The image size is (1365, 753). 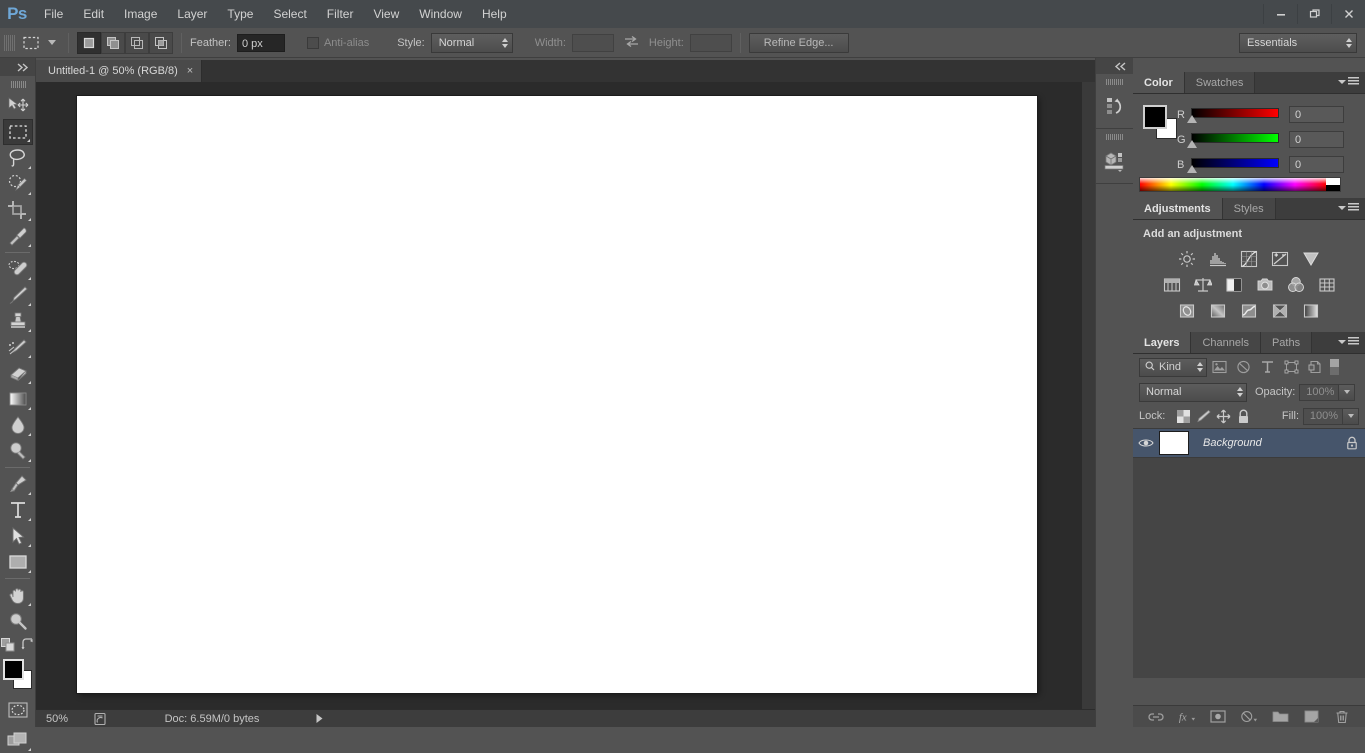 What do you see at coordinates (1088, 395) in the screenshot?
I see `canvas-vertical-scrollbar` at bounding box center [1088, 395].